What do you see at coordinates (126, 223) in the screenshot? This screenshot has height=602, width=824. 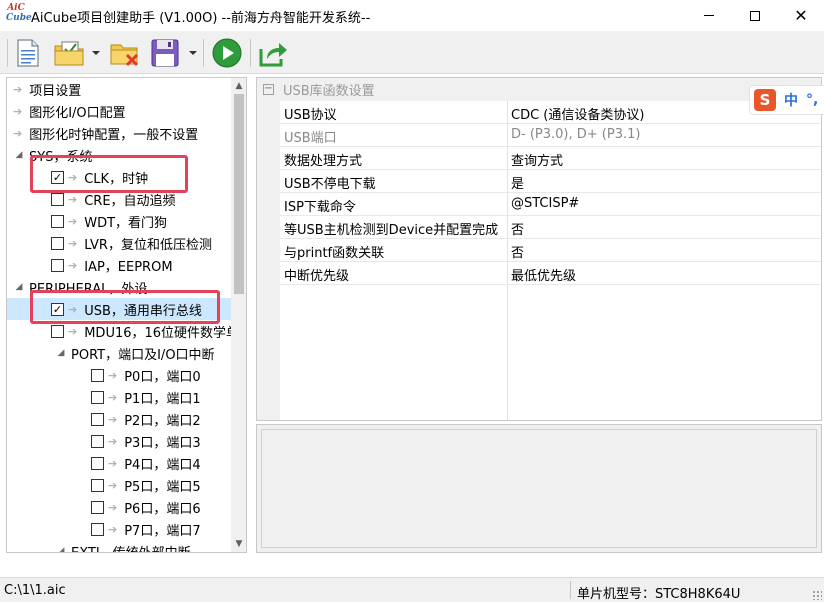 I see `tree-item-label: WDT，看门狗` at bounding box center [126, 223].